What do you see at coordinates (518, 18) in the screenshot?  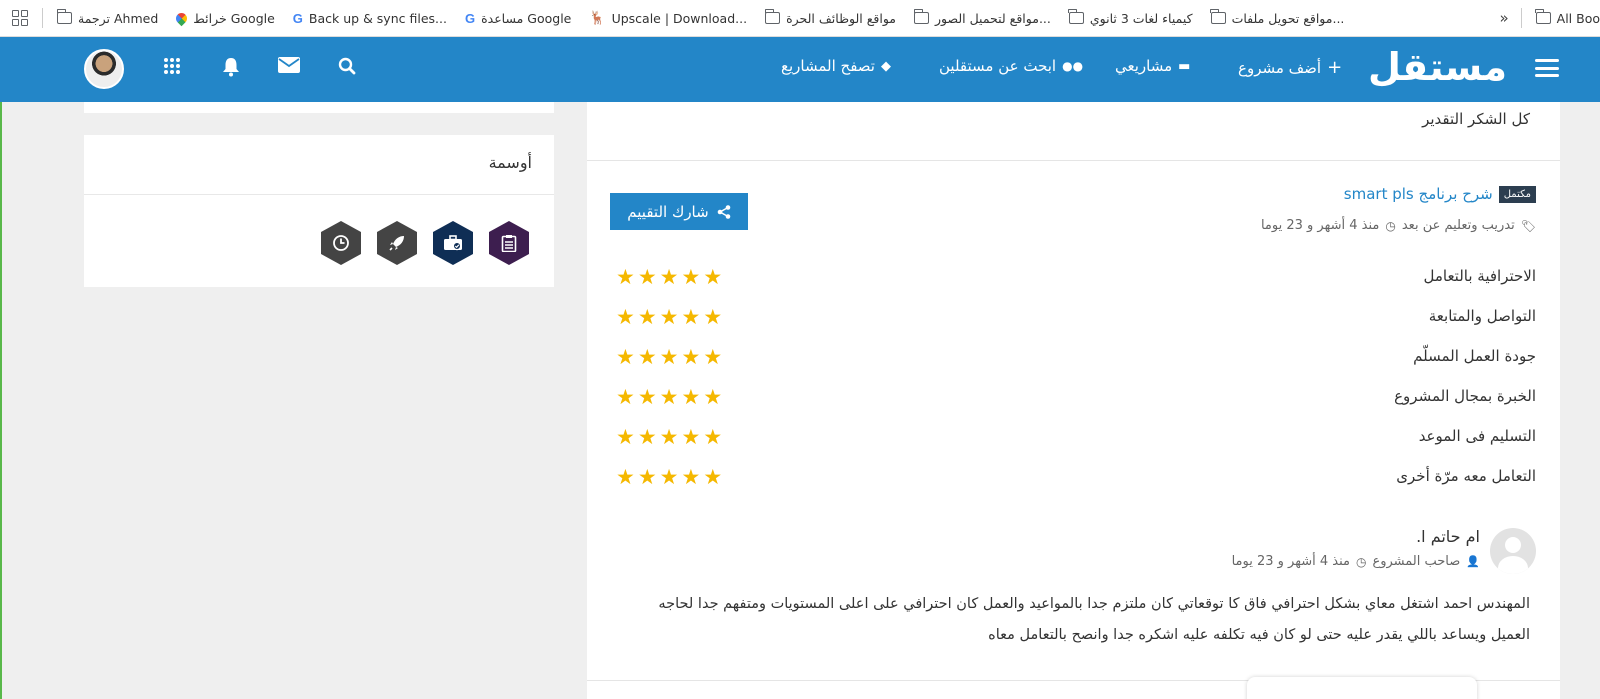 I see `bookmark-item: G مساعدة Google` at bounding box center [518, 18].